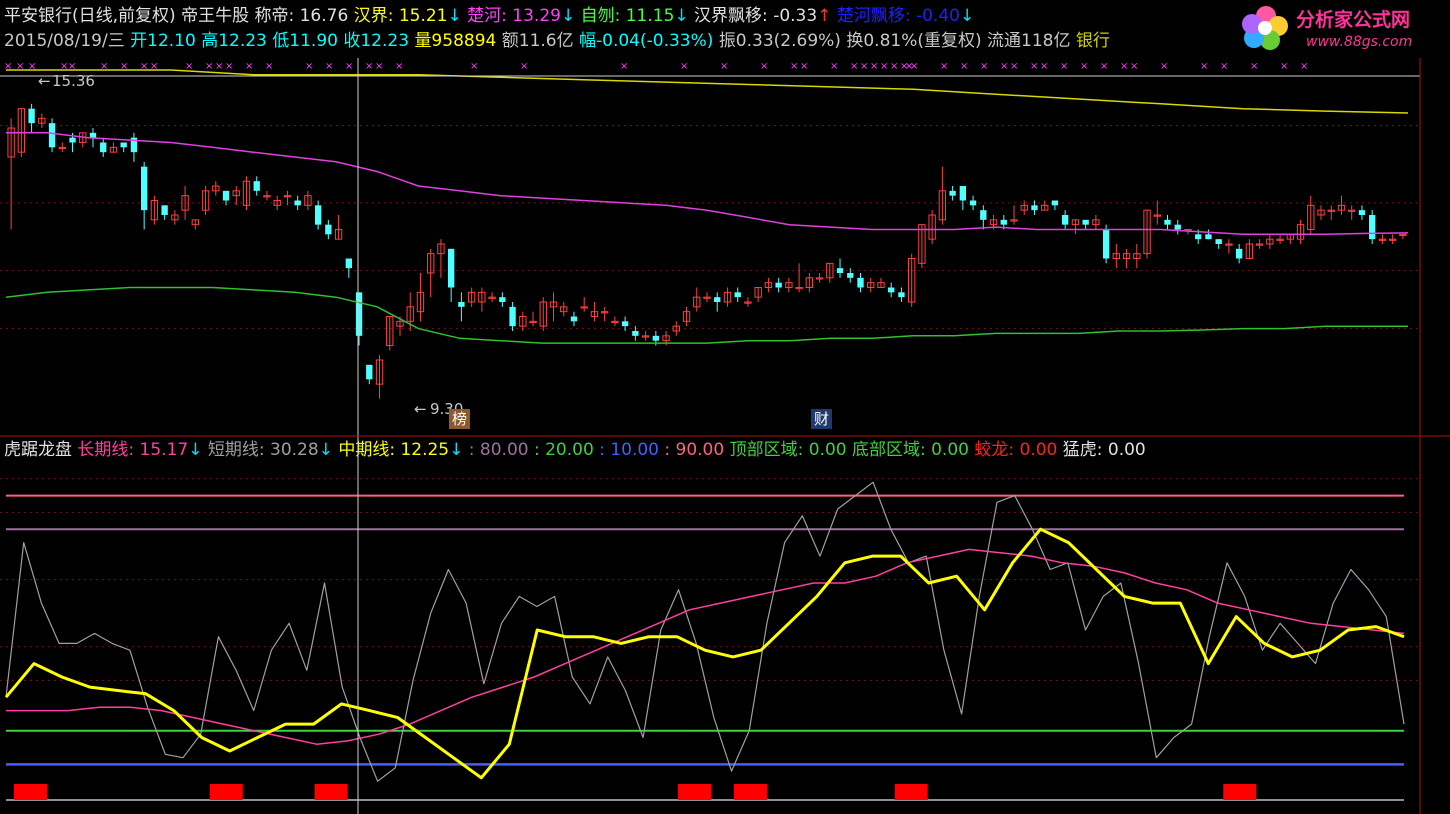 This screenshot has height=814, width=1450. Describe the element at coordinates (44, 81) in the screenshot. I see `high-arrow: ←` at that location.